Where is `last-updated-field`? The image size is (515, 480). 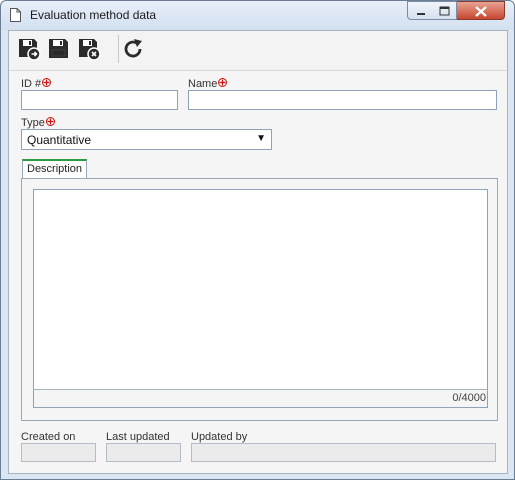 last-updated-field is located at coordinates (143, 452).